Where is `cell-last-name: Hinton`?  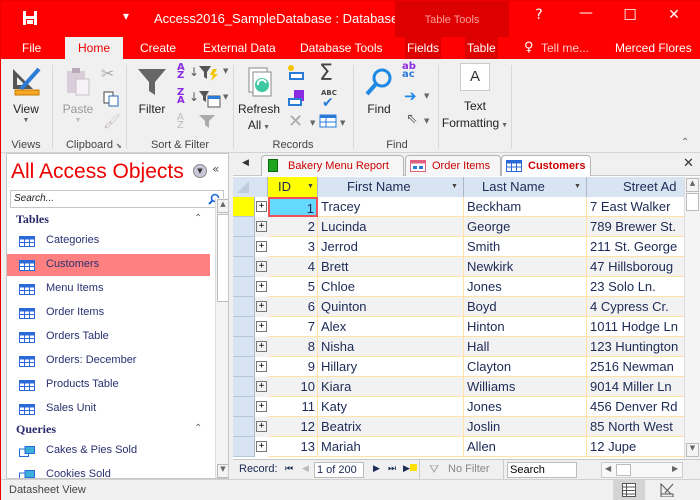
cell-last-name: Hinton is located at coordinates (525, 327).